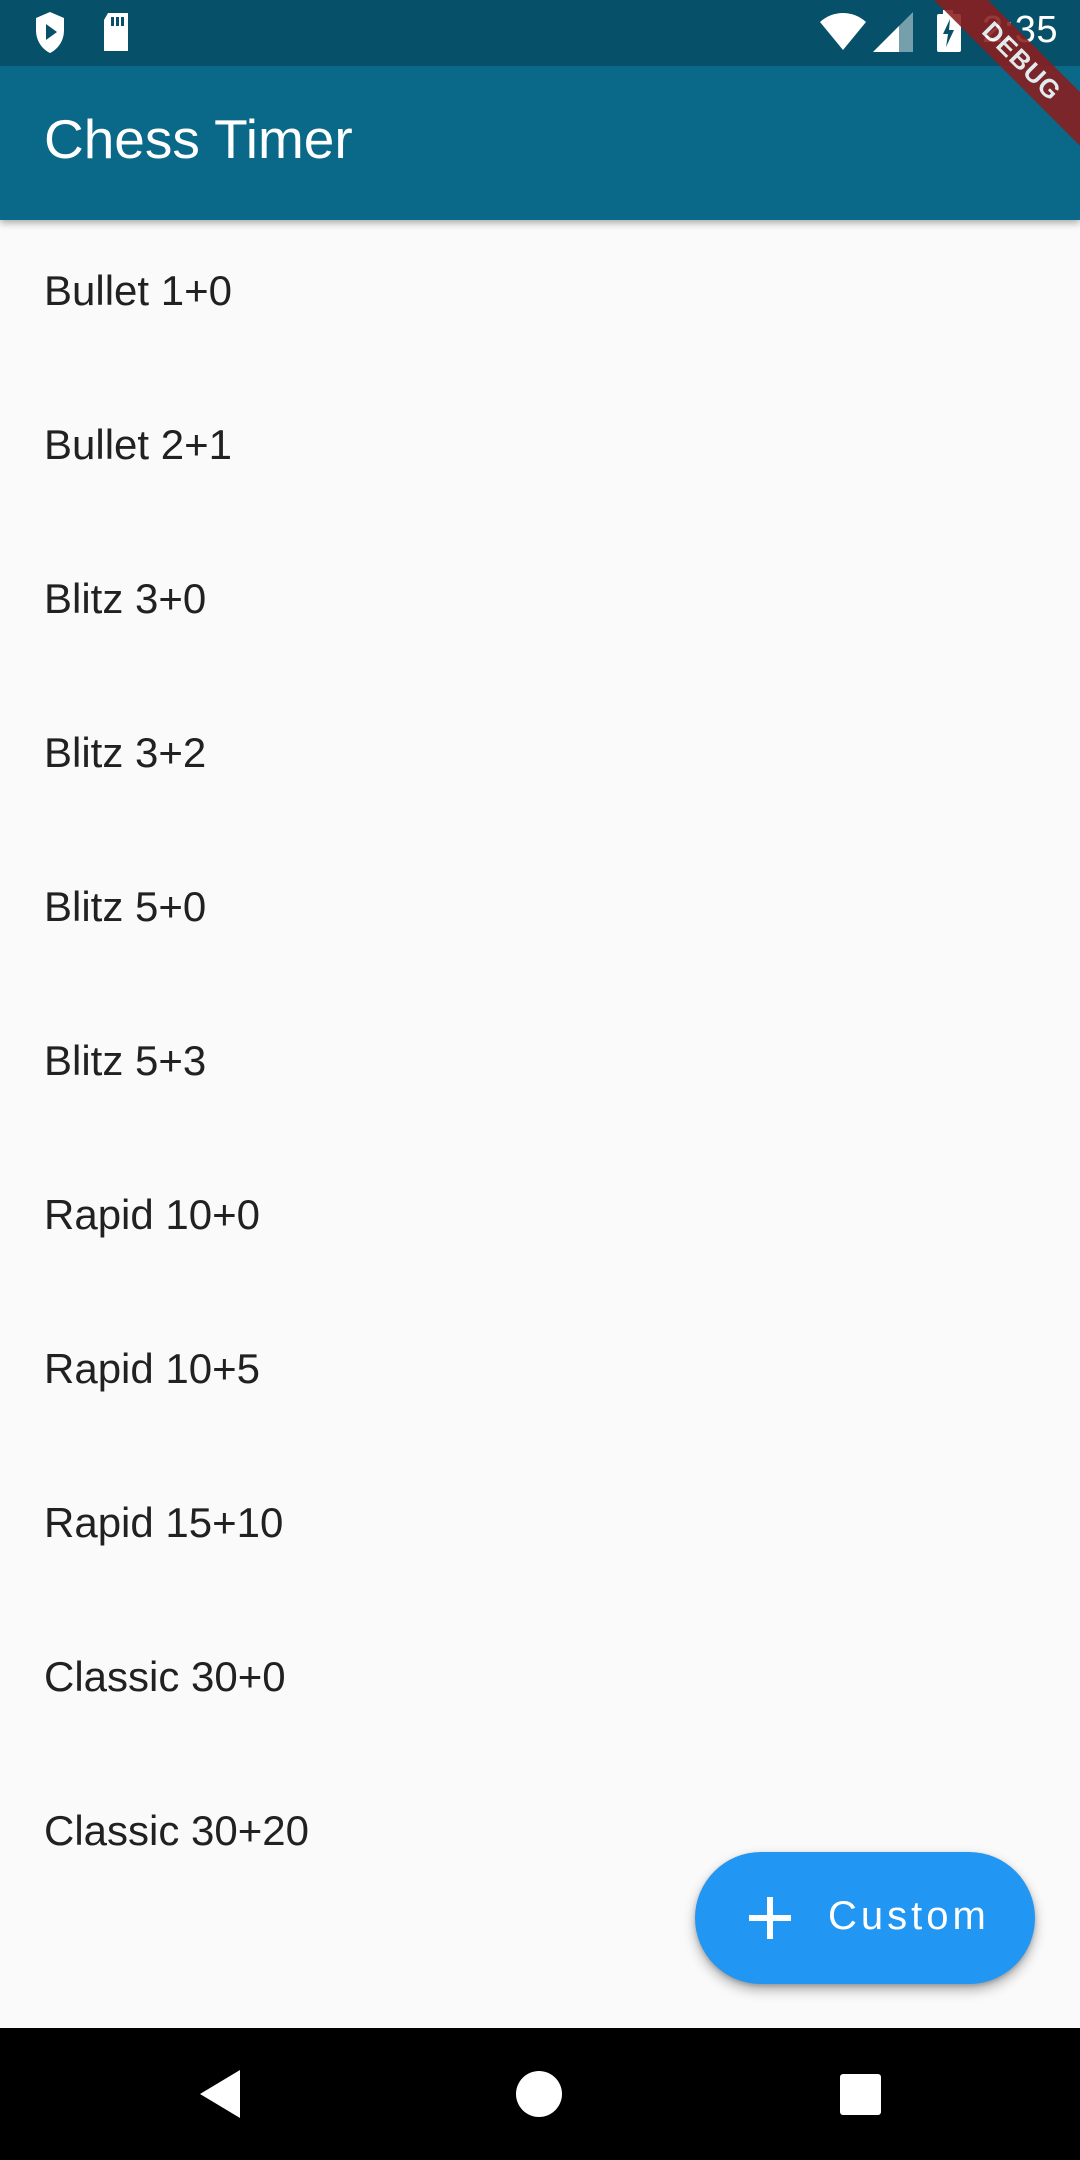 The width and height of the screenshot is (1080, 2160). I want to click on home-icon, so click(539, 2094).